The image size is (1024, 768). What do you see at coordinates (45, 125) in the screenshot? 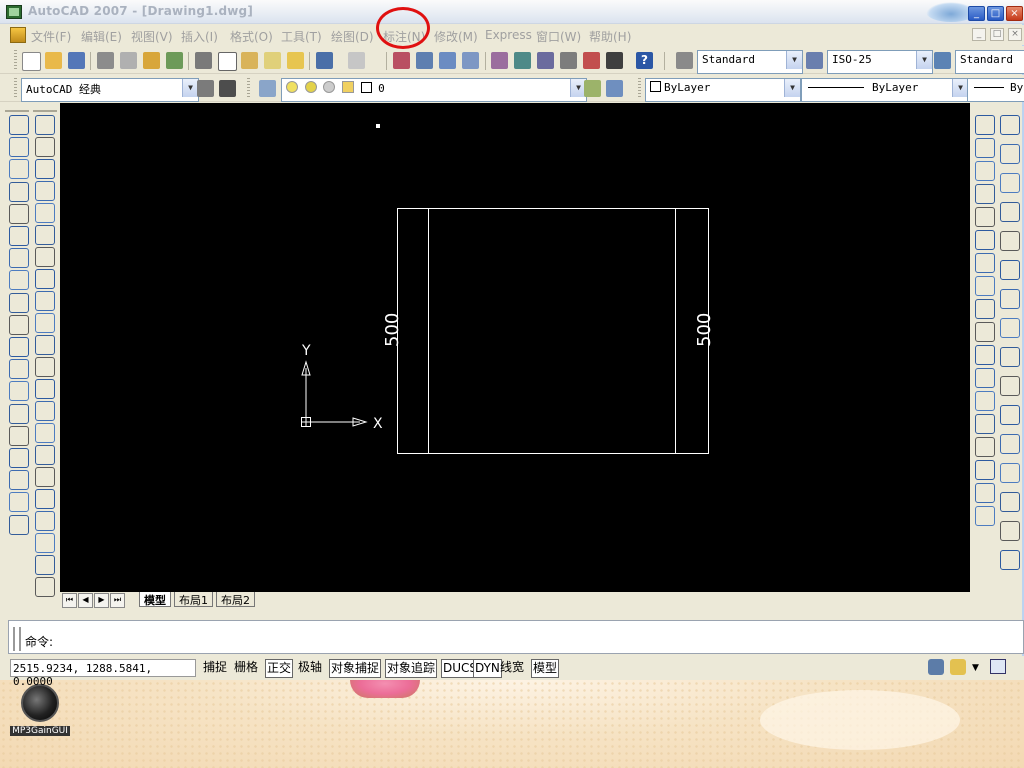
I see `erase-icon` at bounding box center [45, 125].